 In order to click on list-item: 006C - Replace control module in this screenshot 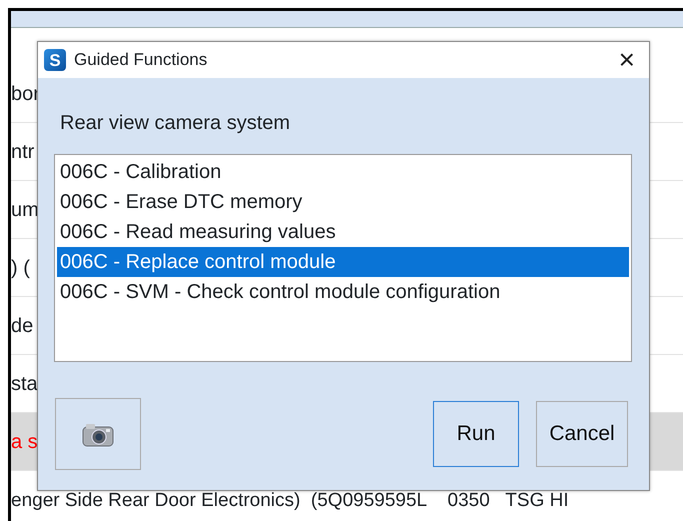, I will do `click(343, 262)`.